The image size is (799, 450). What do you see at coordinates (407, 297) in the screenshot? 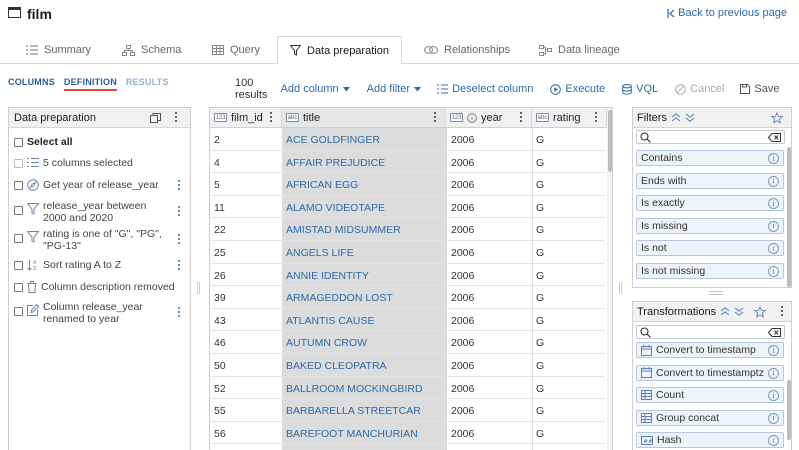
I see `table-row: 39 ARMAGEDDON LOST 2006 G` at bounding box center [407, 297].